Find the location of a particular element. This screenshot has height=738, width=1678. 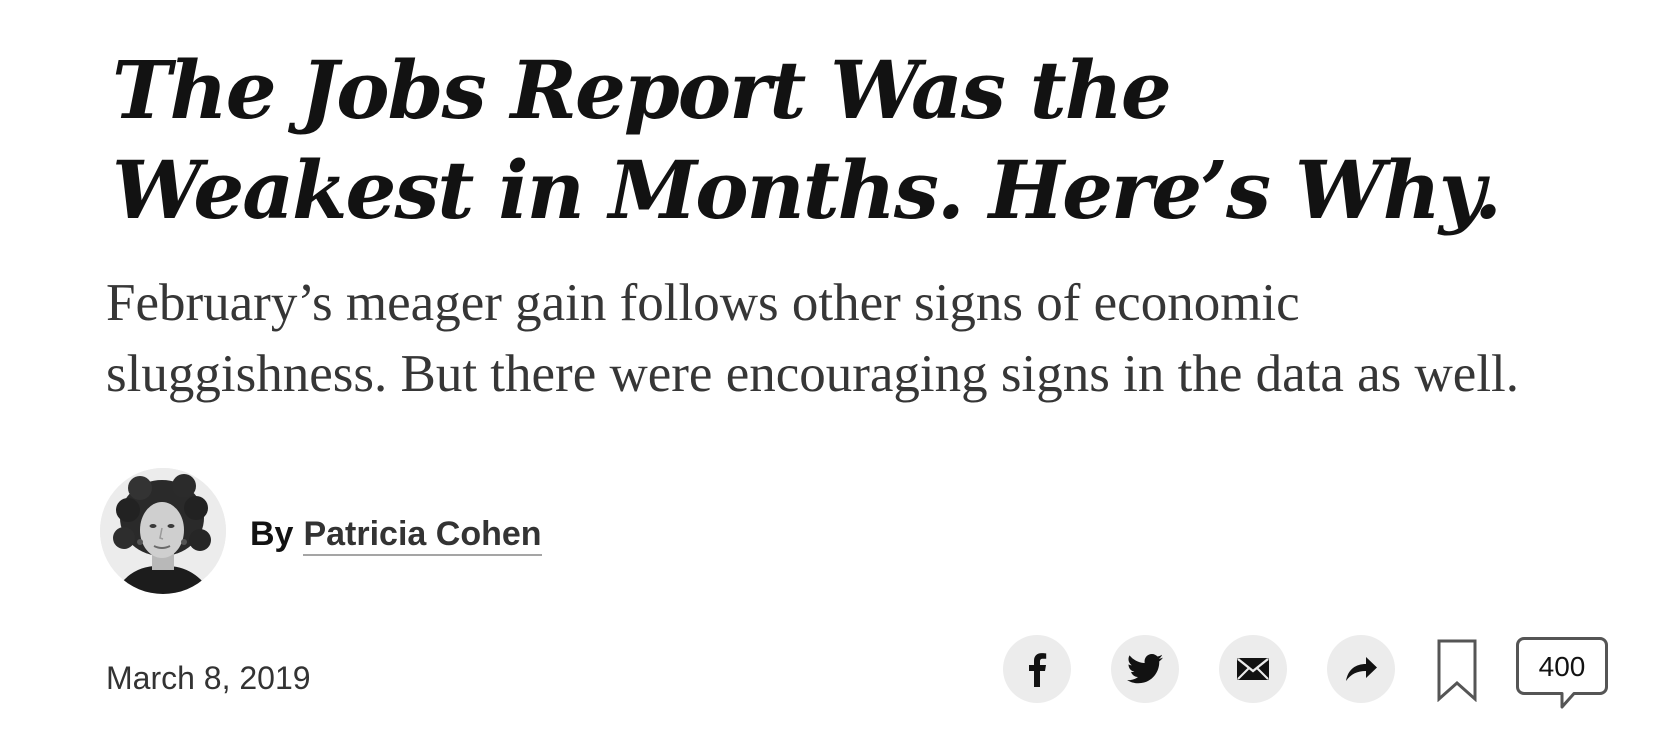

byline: By Patricia Cohen is located at coordinates (396, 534).